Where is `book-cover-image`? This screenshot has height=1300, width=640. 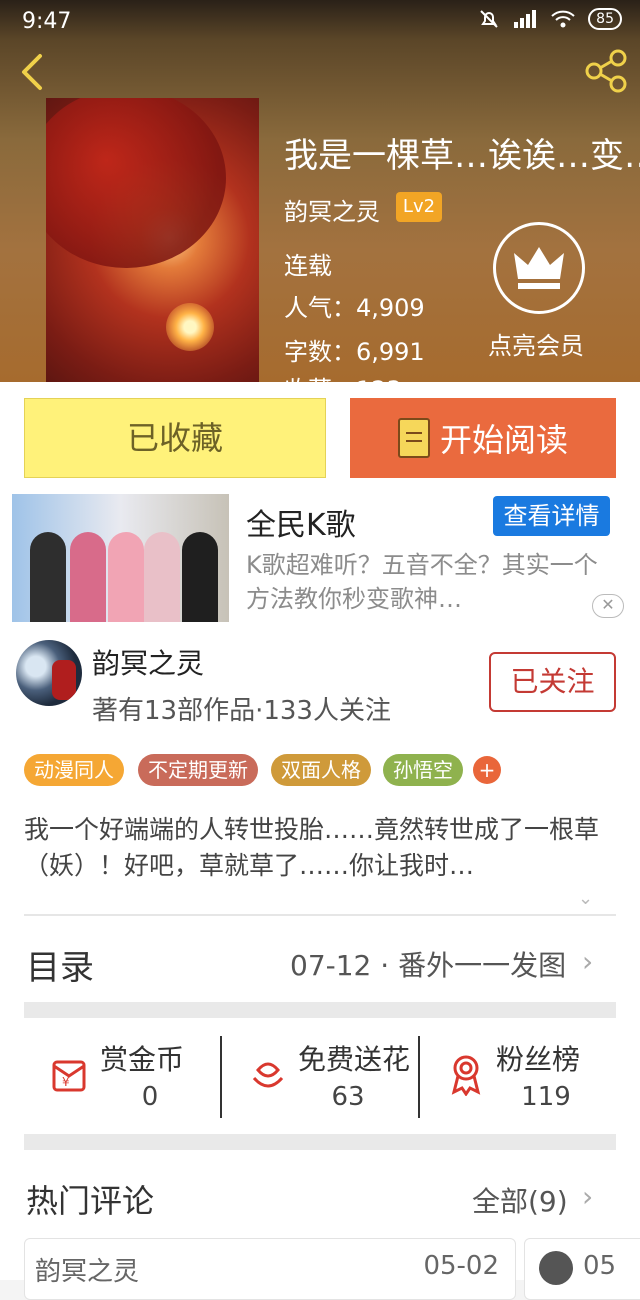
book-cover-image is located at coordinates (152, 244).